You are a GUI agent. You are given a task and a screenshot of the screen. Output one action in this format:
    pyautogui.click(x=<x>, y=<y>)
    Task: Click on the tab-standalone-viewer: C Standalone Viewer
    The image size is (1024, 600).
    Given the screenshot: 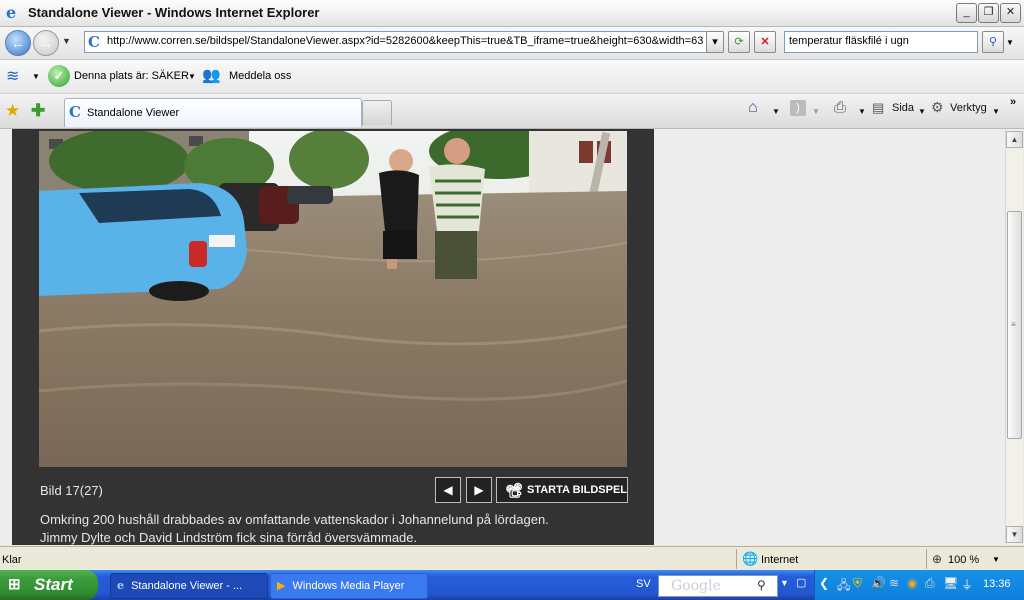 What is the action you would take?
    pyautogui.click(x=213, y=112)
    